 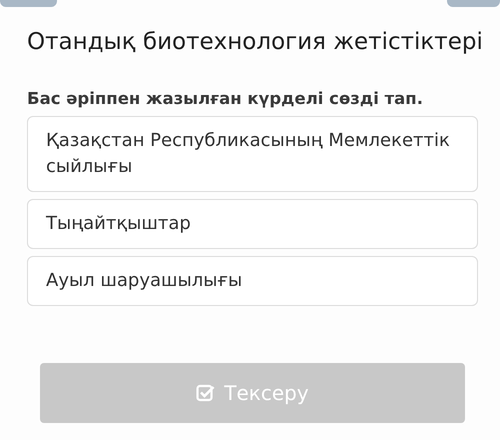 I want to click on quiz-title: Отандық биотехнология жетістіктері, so click(x=255, y=42).